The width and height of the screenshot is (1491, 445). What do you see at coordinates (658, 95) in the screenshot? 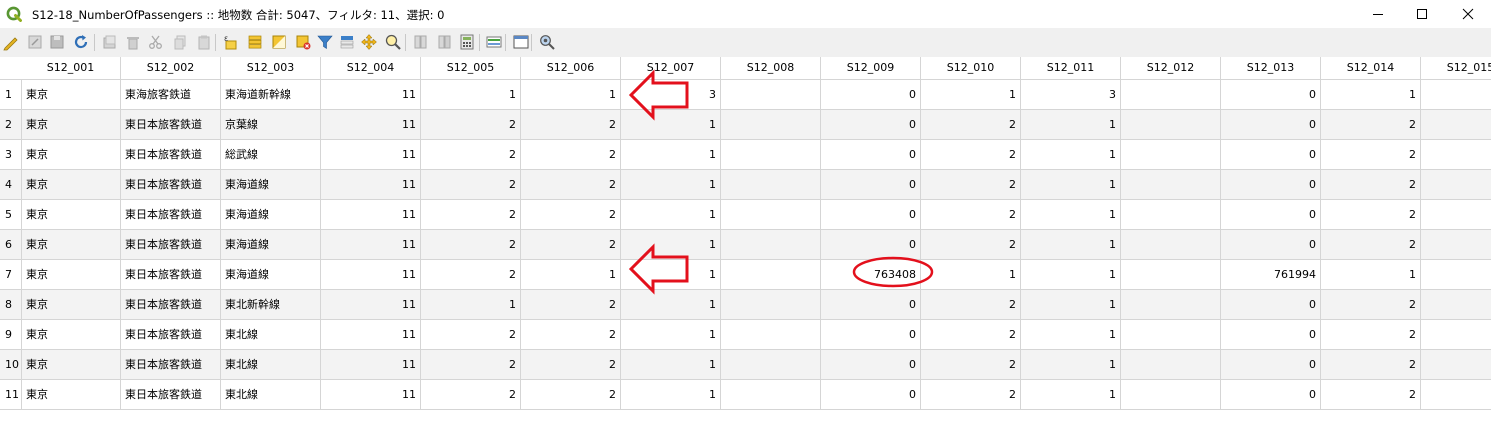
I see `arrow-annotation-row1` at bounding box center [658, 95].